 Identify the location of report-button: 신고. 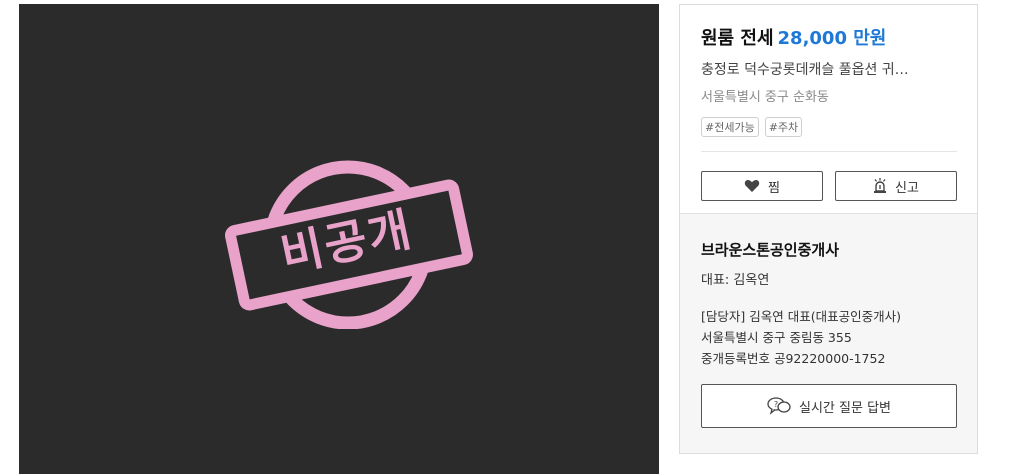
(896, 186).